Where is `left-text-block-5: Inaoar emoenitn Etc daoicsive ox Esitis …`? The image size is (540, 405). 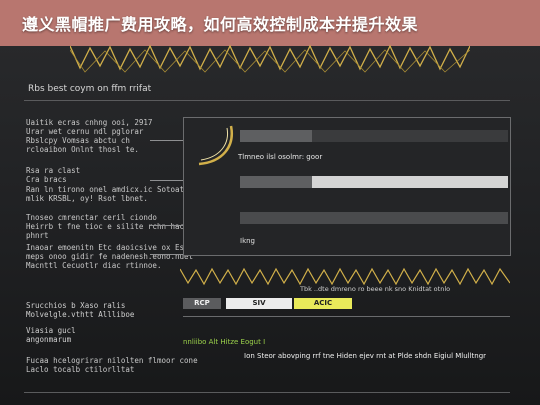
left-text-block-5: Inaoar emoenitn Etc daoicsive ox Esitis … is located at coordinates (114, 256).